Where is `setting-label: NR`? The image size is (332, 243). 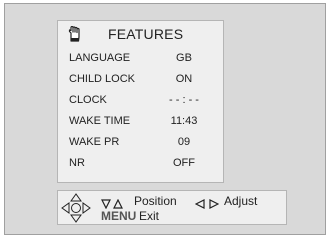 setting-label: NR is located at coordinates (77, 163).